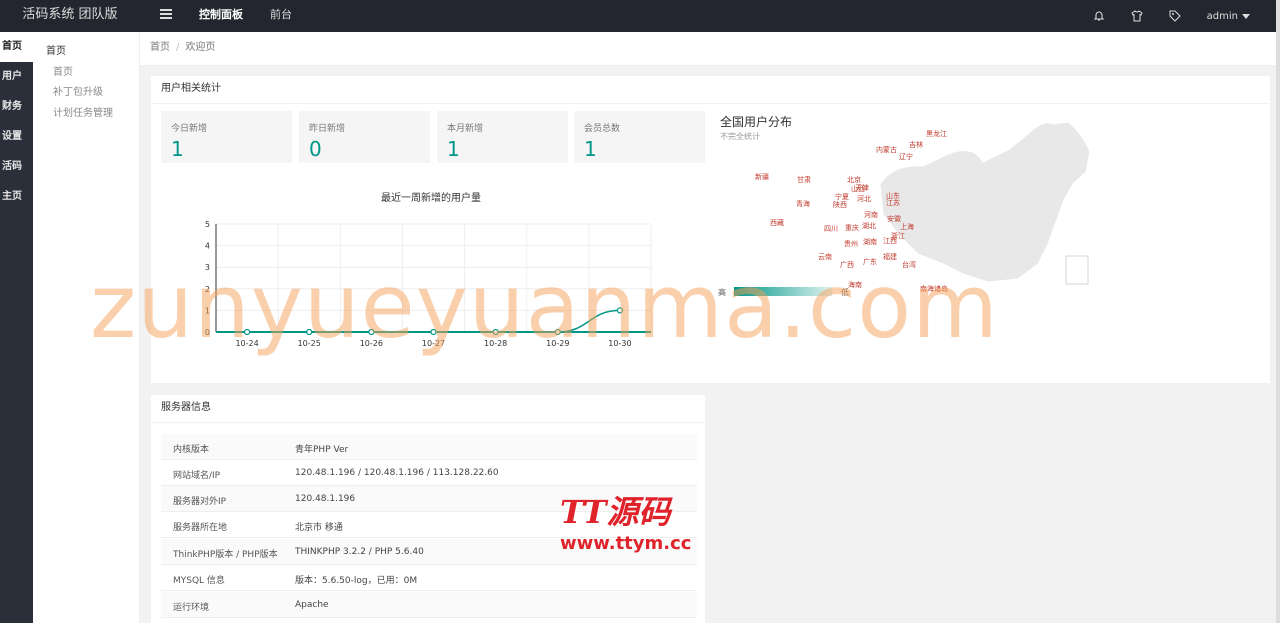  I want to click on map-province-label: 陕西, so click(840, 205).